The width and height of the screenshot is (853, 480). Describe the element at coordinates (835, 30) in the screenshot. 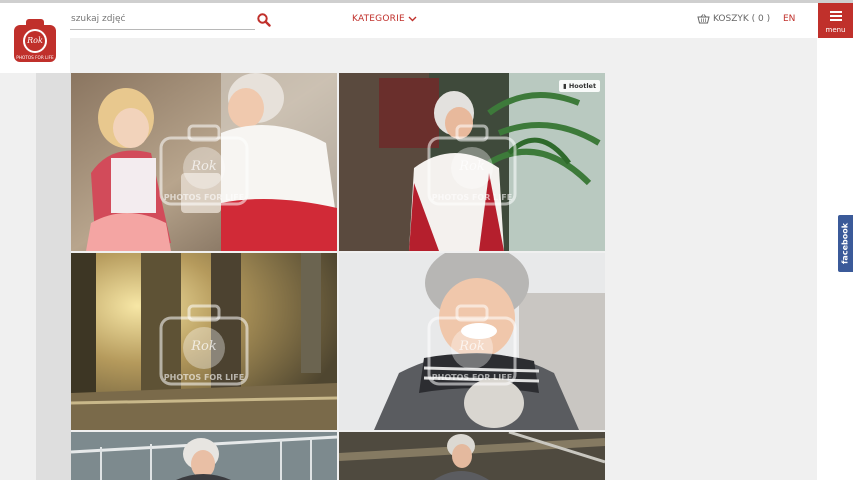

I see `menu-label: menu` at that location.